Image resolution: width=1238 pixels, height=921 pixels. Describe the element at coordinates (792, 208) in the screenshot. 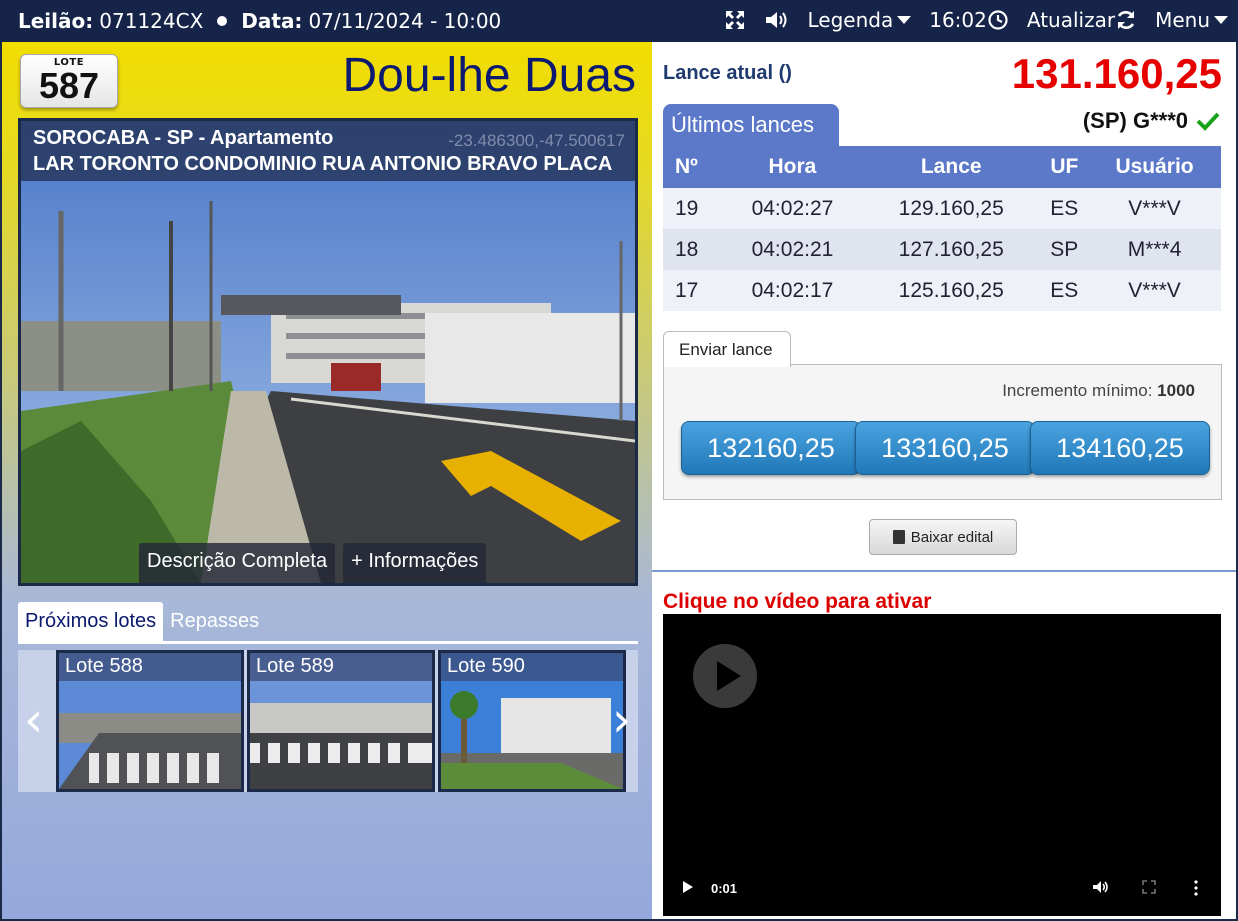

I see `cell-hora: 04:02:27` at that location.